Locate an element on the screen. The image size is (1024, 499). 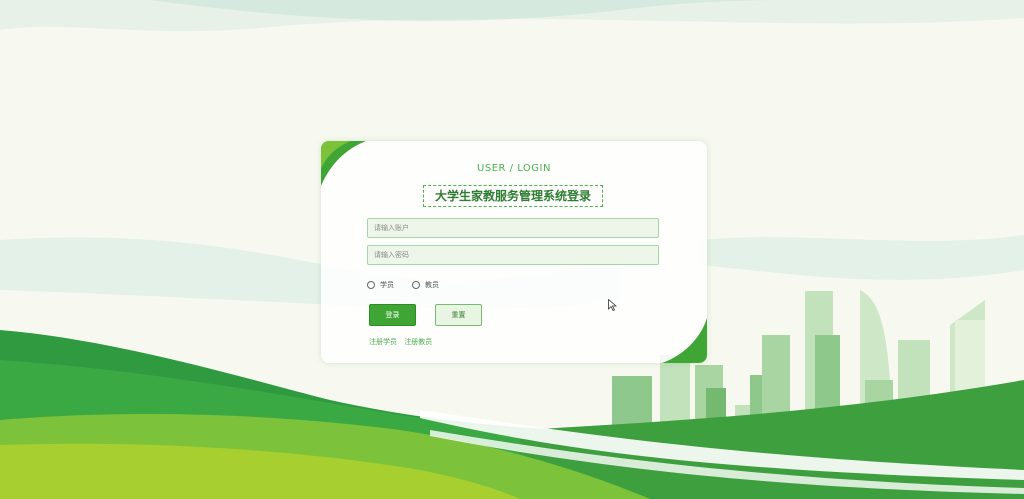
role-radio-student is located at coordinates (371, 285).